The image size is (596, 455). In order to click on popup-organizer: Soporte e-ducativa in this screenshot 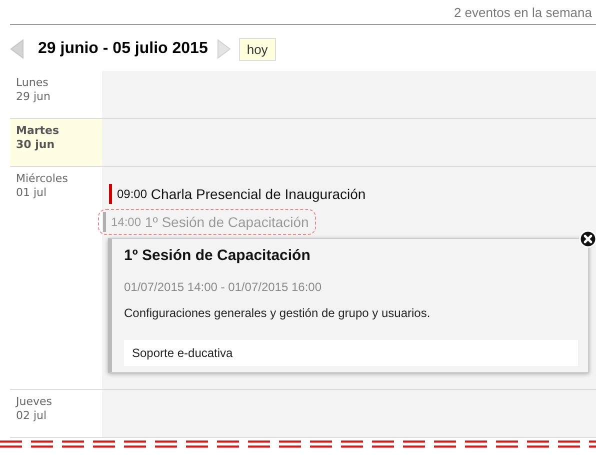, I will do `click(351, 353)`.